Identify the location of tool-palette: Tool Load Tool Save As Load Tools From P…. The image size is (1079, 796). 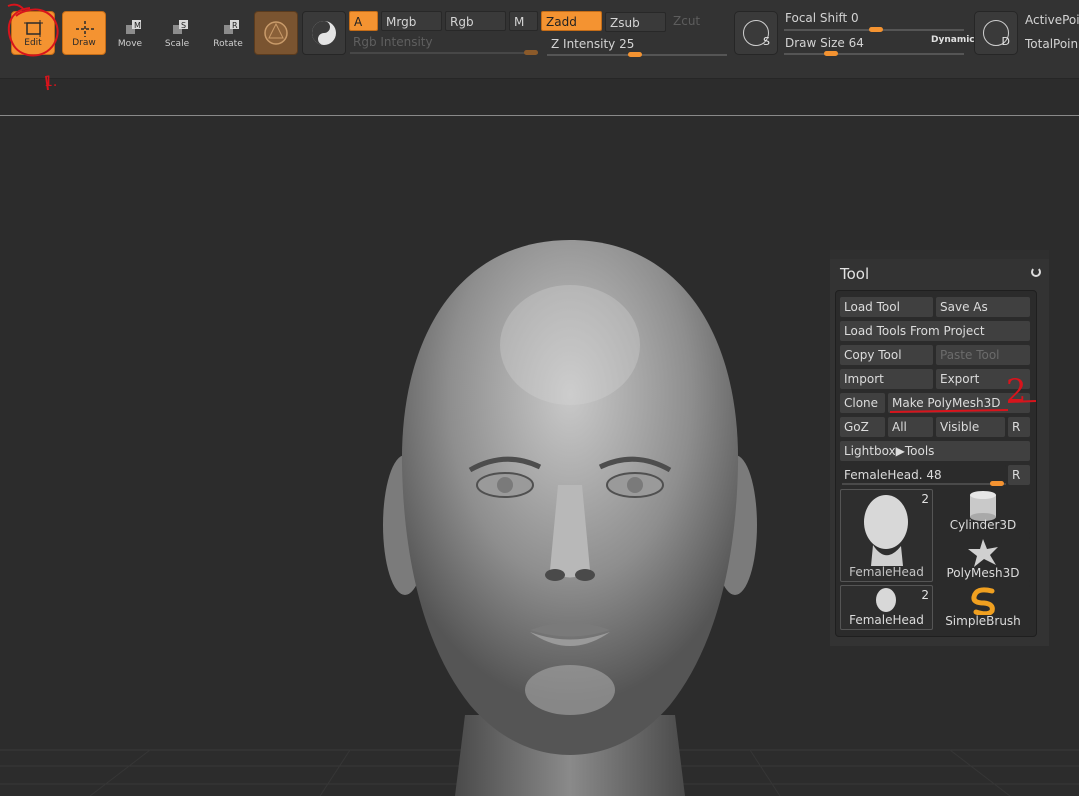
(939, 448).